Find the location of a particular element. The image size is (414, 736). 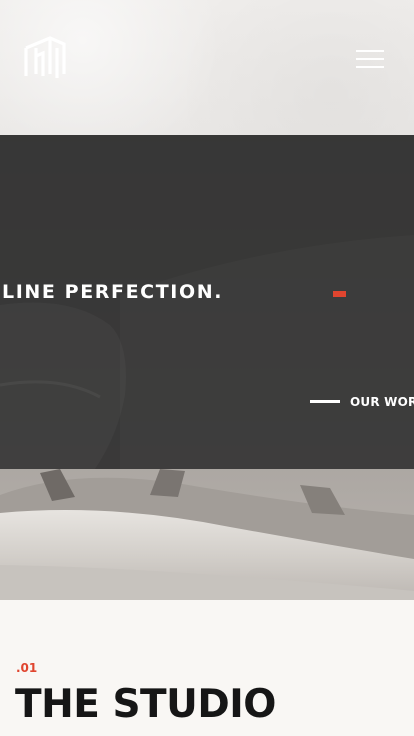

hero-title: LINE PERFECTION. is located at coordinates (113, 292).